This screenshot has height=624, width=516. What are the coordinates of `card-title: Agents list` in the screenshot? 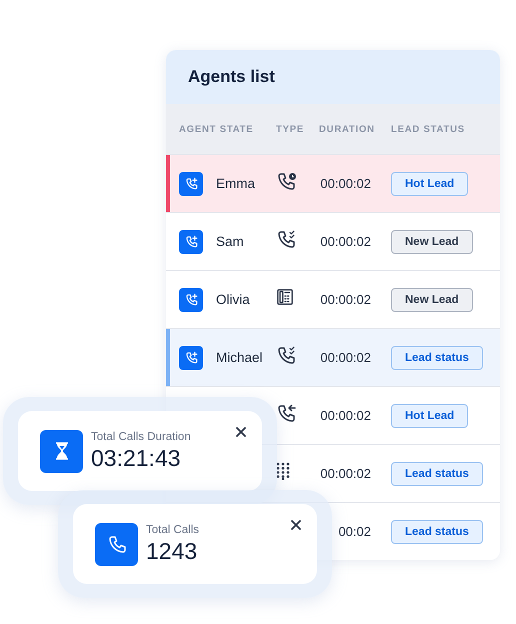 It's located at (231, 77).